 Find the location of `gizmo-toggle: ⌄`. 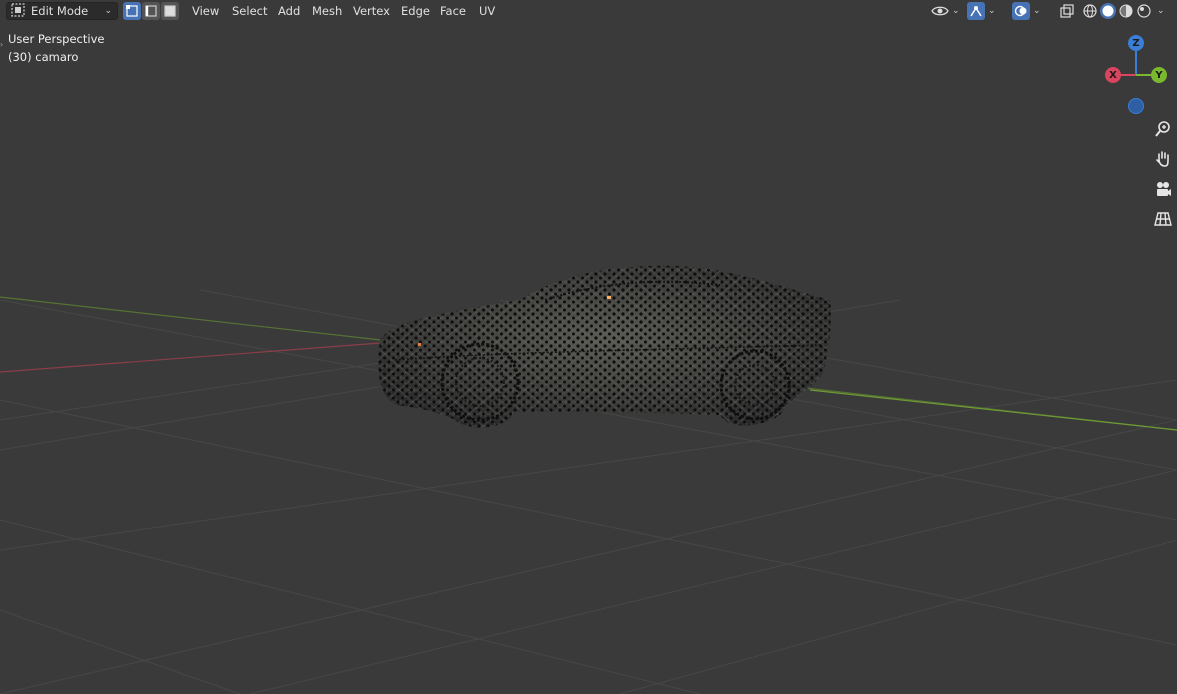

gizmo-toggle: ⌄ is located at coordinates (981, 11).